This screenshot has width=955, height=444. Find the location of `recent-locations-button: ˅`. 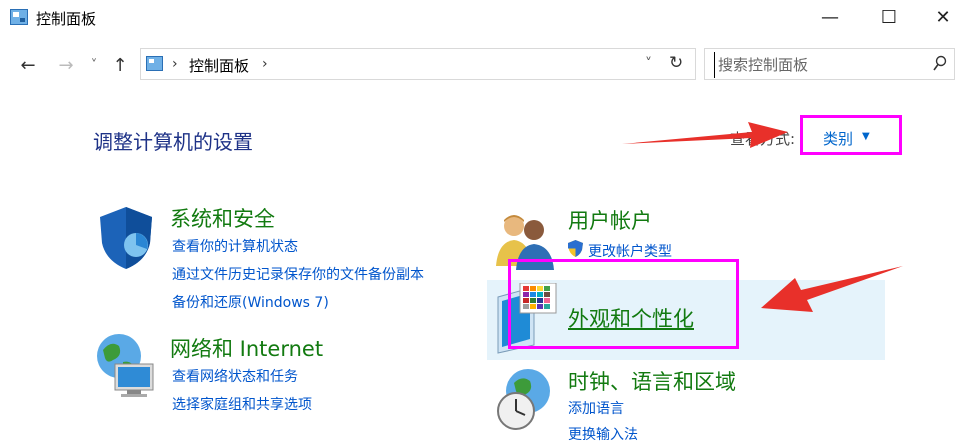

recent-locations-button: ˅ is located at coordinates (94, 65).